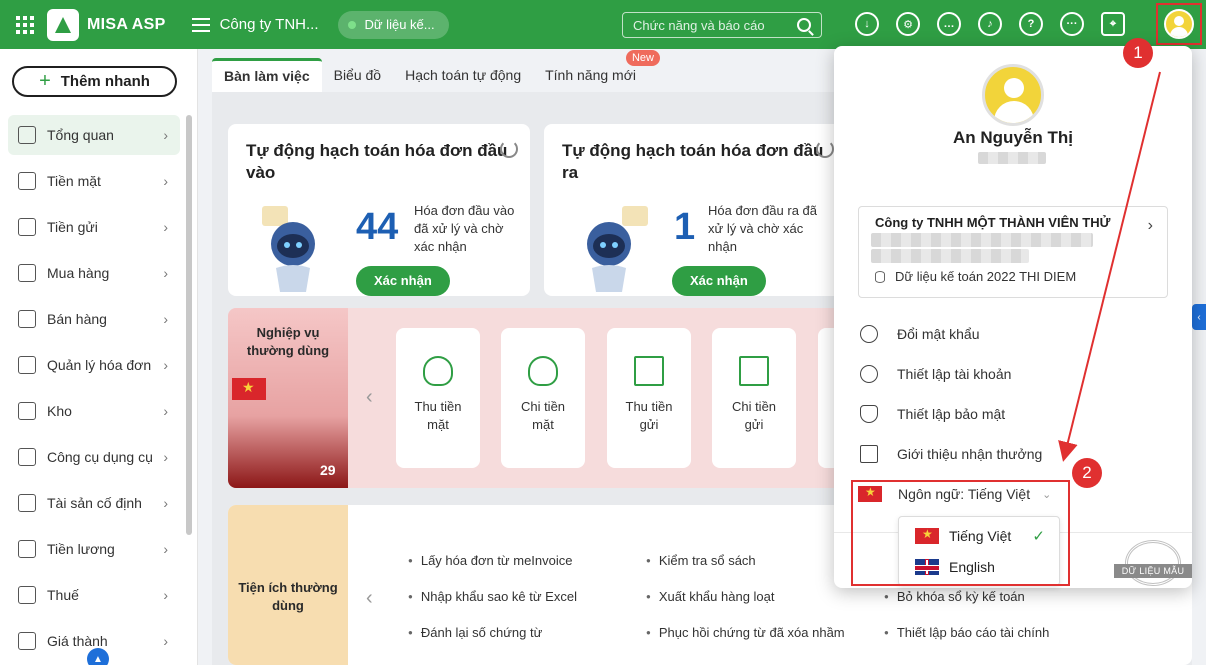 The width and height of the screenshot is (1206, 665). What do you see at coordinates (954, 596) in the screenshot?
I see `utility-link: Bỏ khóa sổ kỳ kế toán` at bounding box center [954, 596].